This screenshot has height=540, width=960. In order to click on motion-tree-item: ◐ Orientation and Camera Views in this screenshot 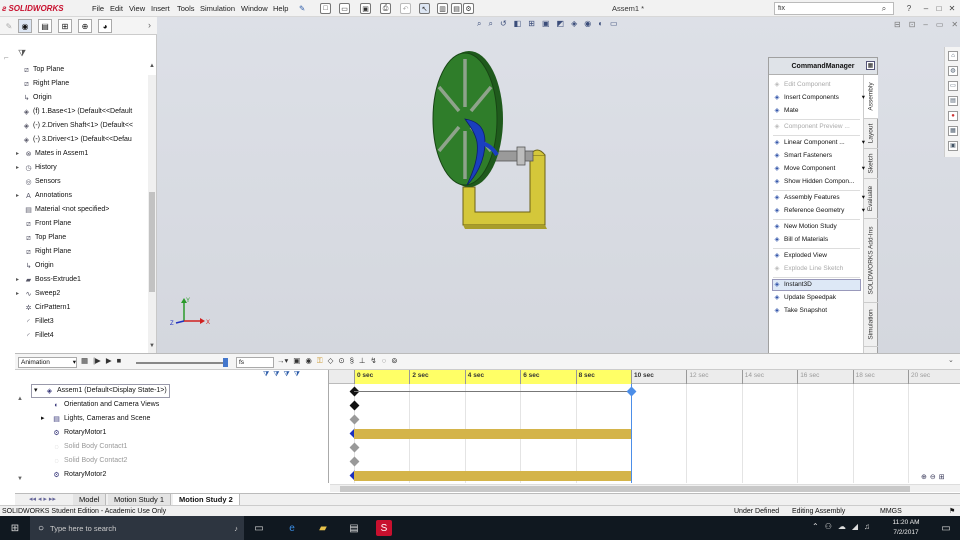, I will do `click(100, 405)`.